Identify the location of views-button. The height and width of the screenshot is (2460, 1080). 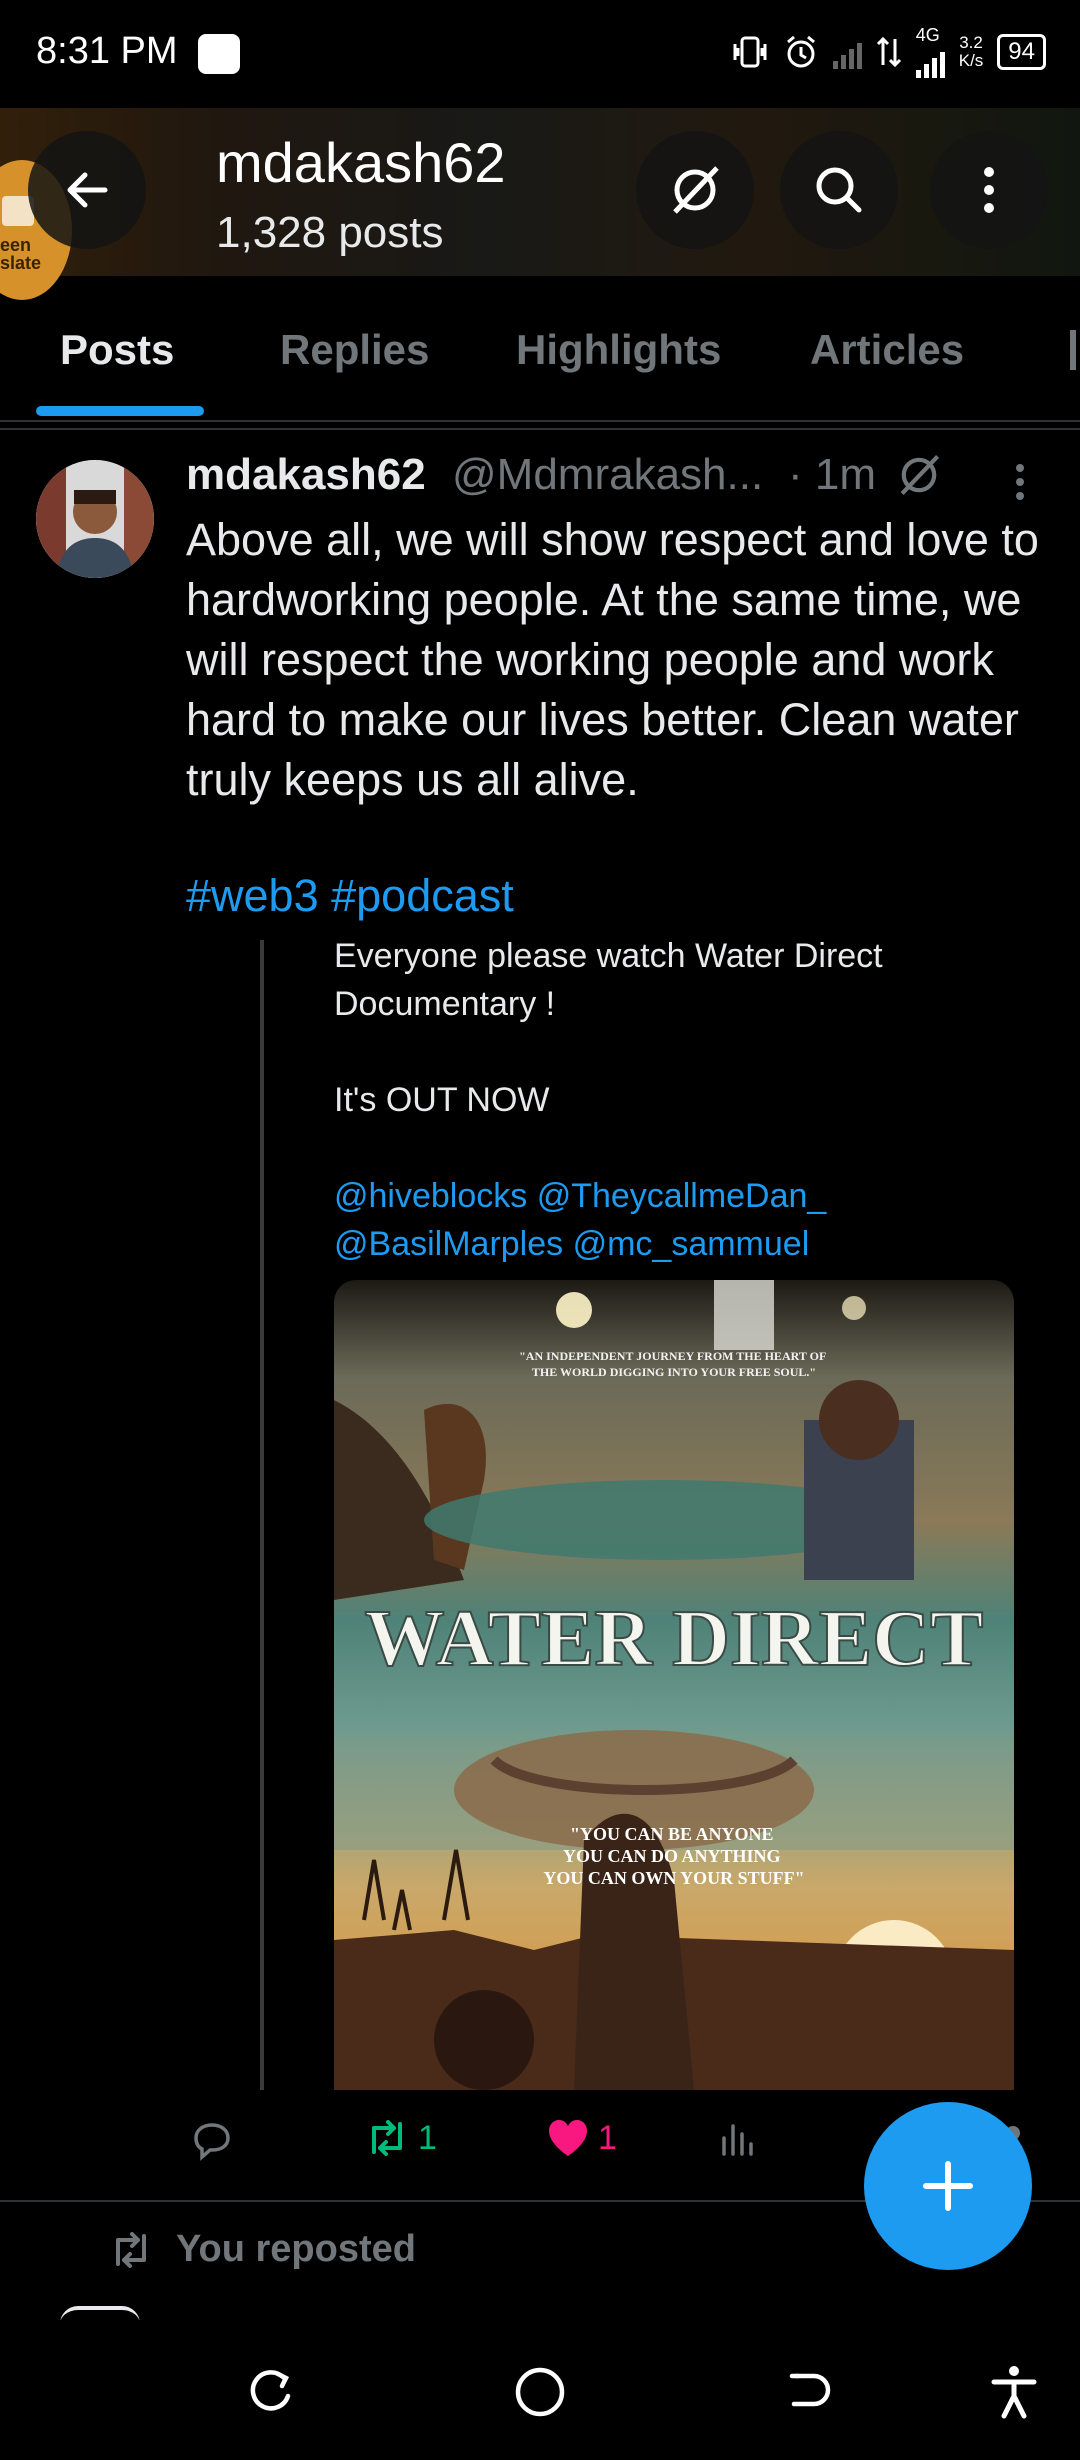
(738, 2138).